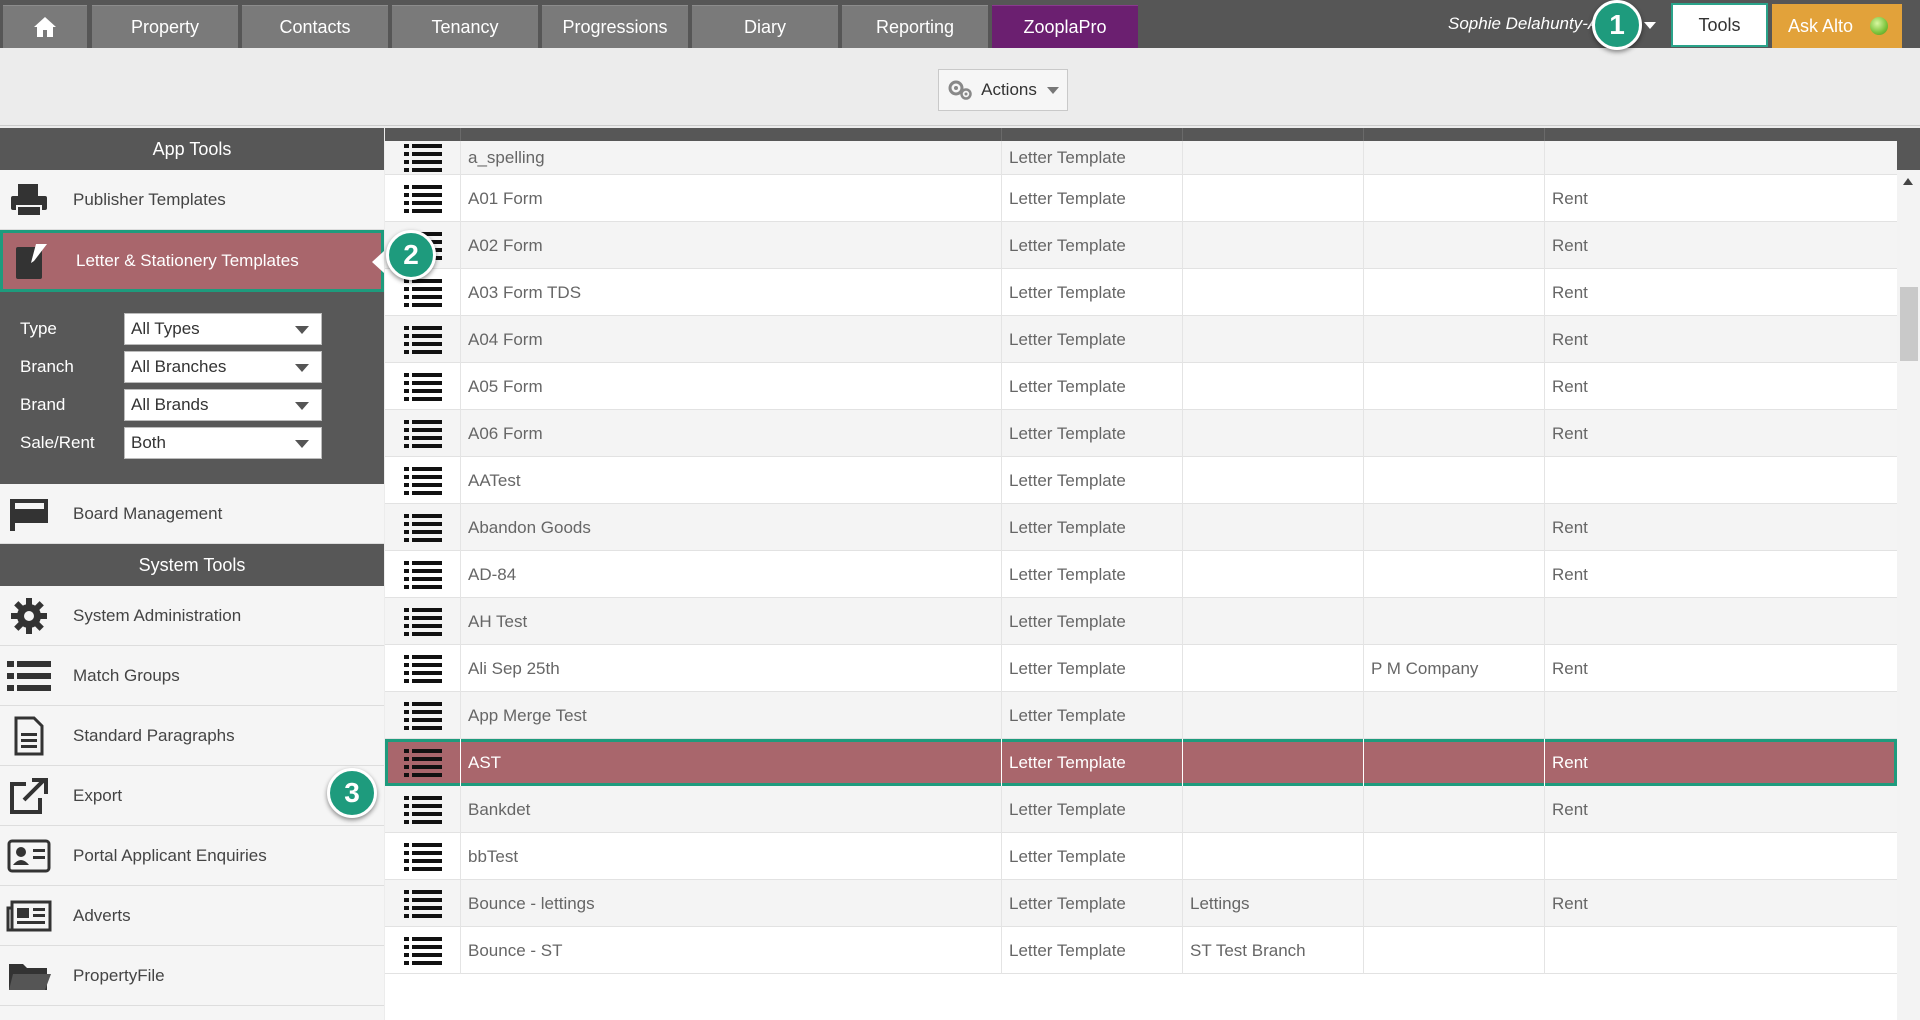 The height and width of the screenshot is (1020, 1920). What do you see at coordinates (1141, 245) in the screenshot?
I see `table-row: A02 Form Letter Template Rent` at bounding box center [1141, 245].